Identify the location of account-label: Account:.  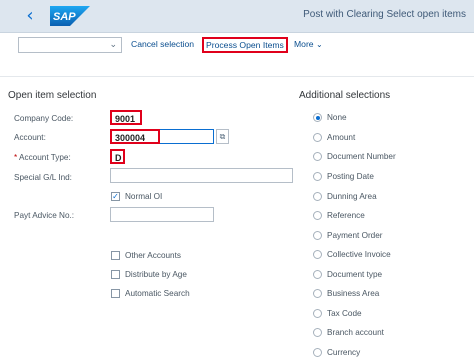
(30, 137).